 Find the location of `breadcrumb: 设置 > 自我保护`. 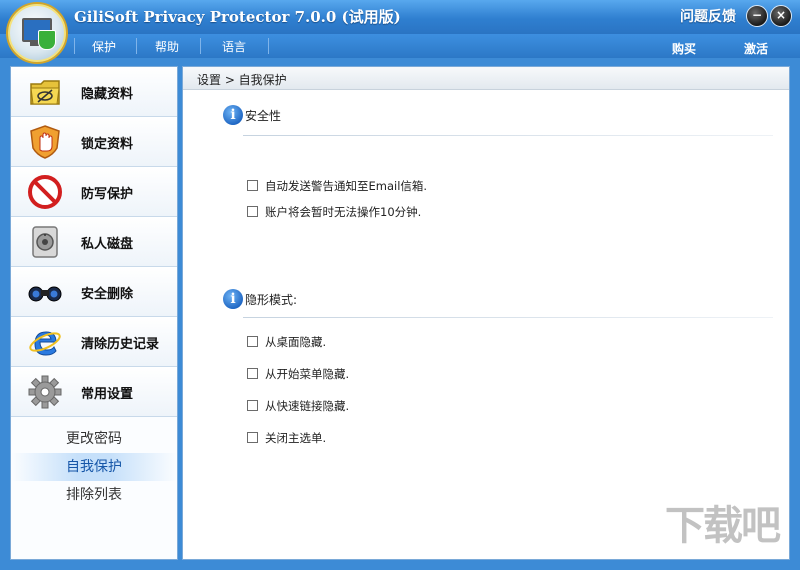

breadcrumb: 设置 > 自我保护 is located at coordinates (242, 80).